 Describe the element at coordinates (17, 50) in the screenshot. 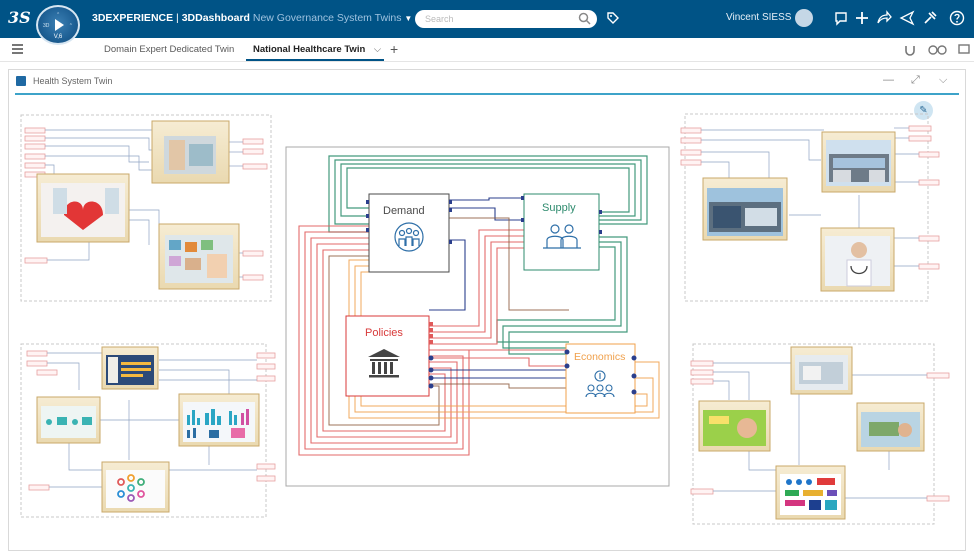

I see `hamburger-icon` at that location.